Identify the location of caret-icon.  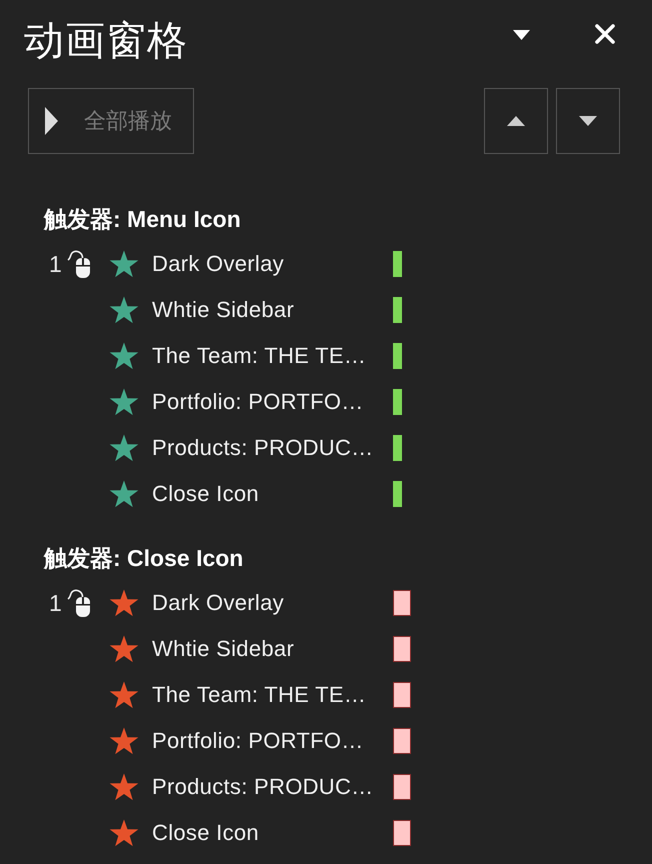
(521, 35).